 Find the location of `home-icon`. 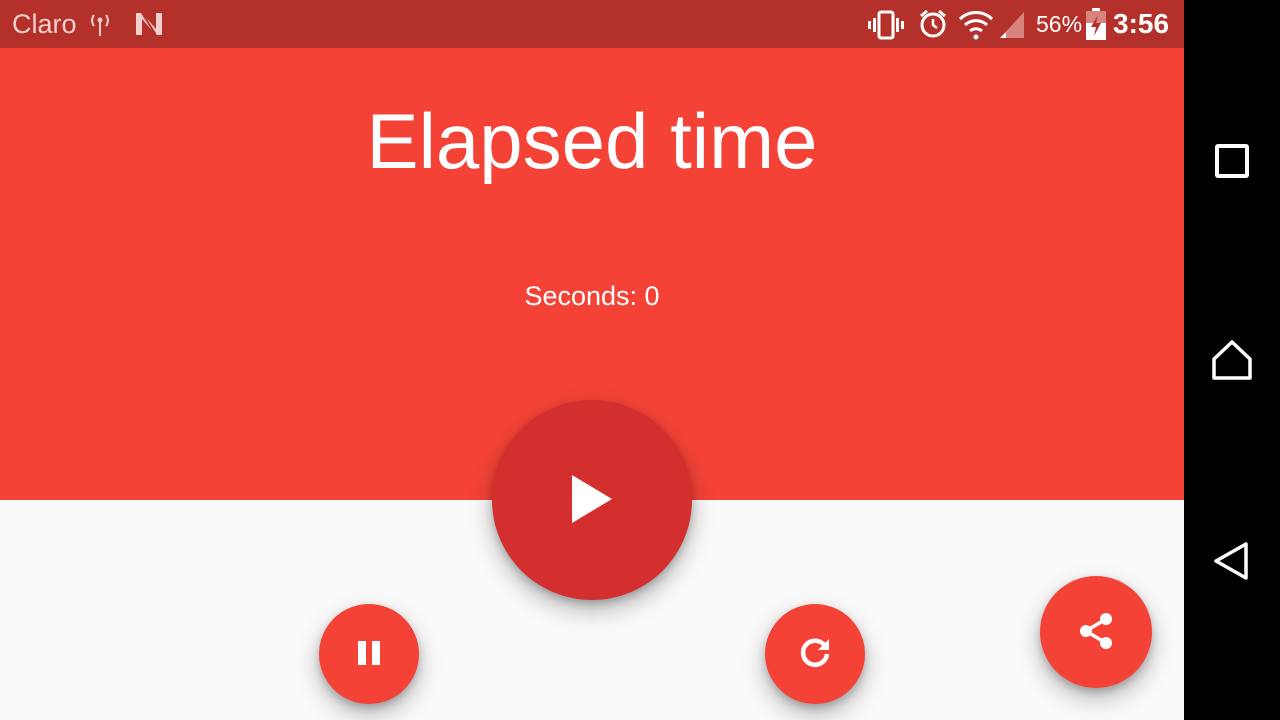

home-icon is located at coordinates (1232, 362).